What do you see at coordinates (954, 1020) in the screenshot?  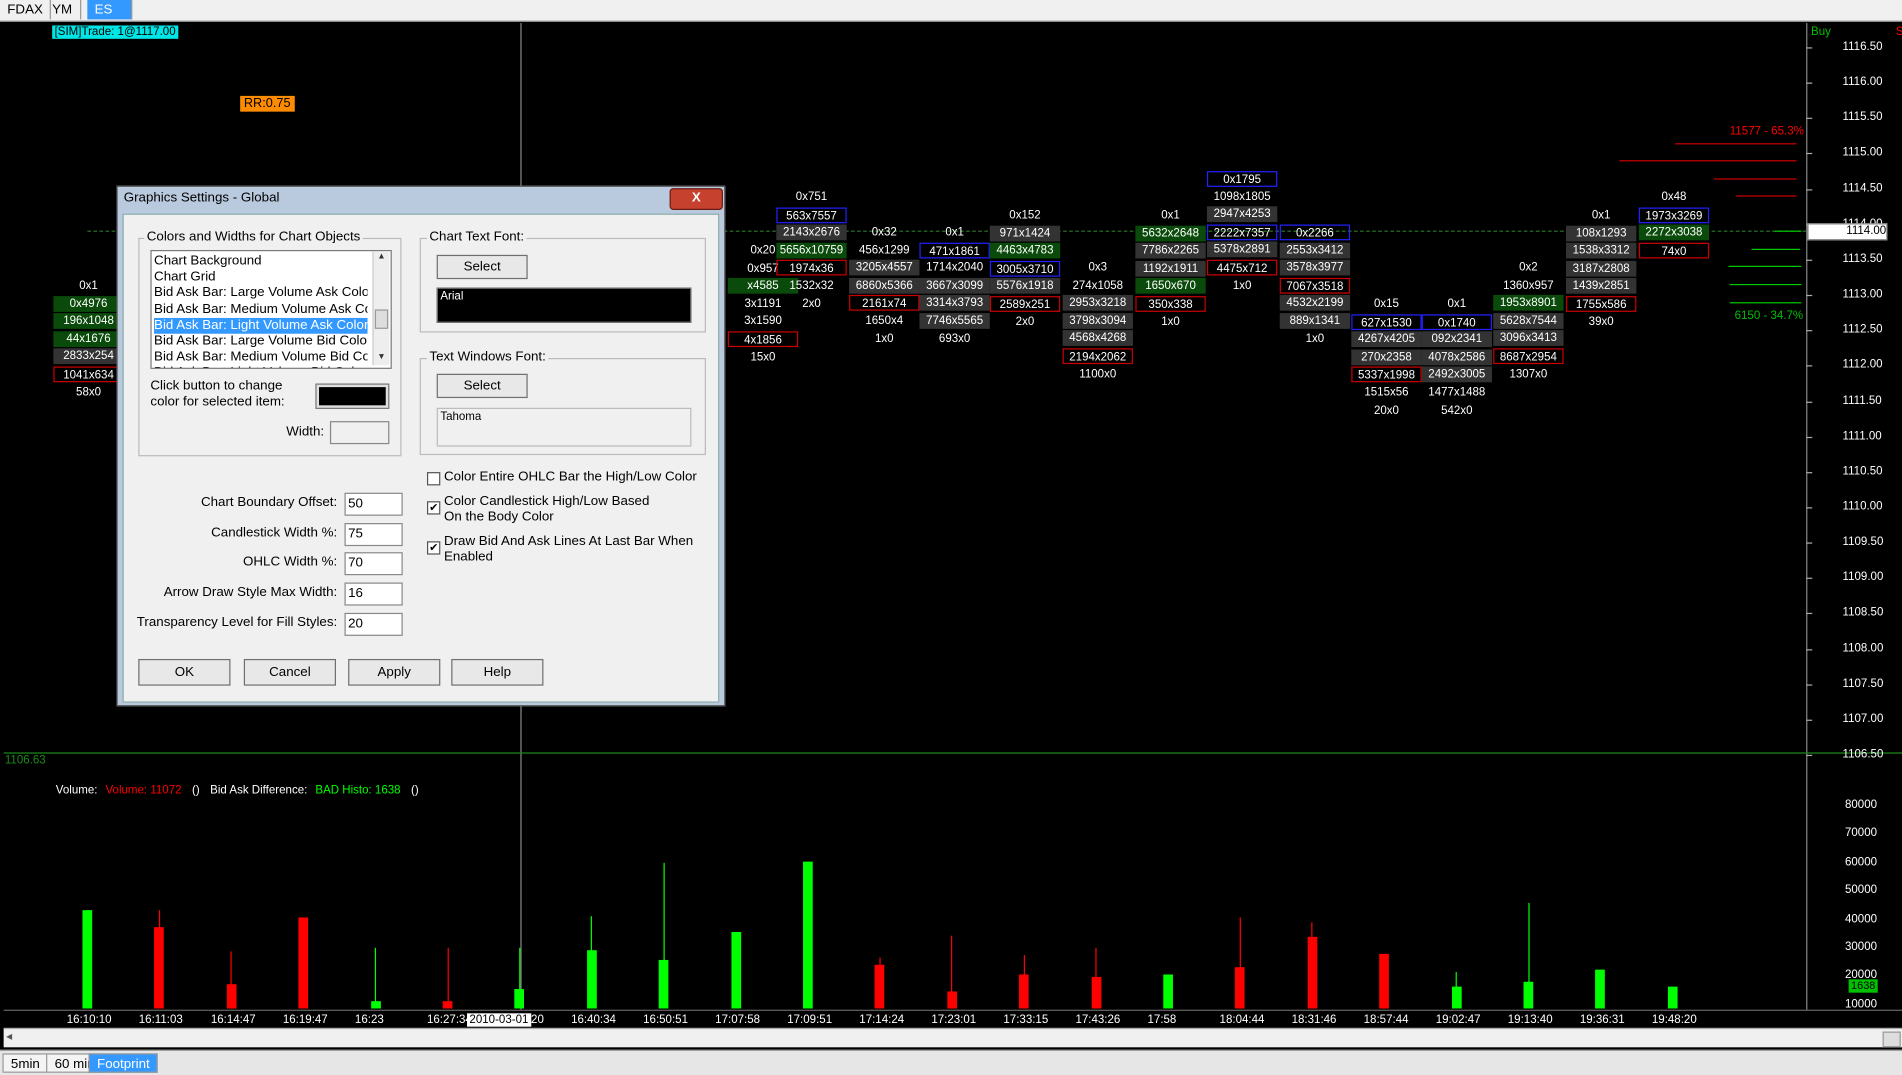 I see `time-tick-label: 17:23:01` at bounding box center [954, 1020].